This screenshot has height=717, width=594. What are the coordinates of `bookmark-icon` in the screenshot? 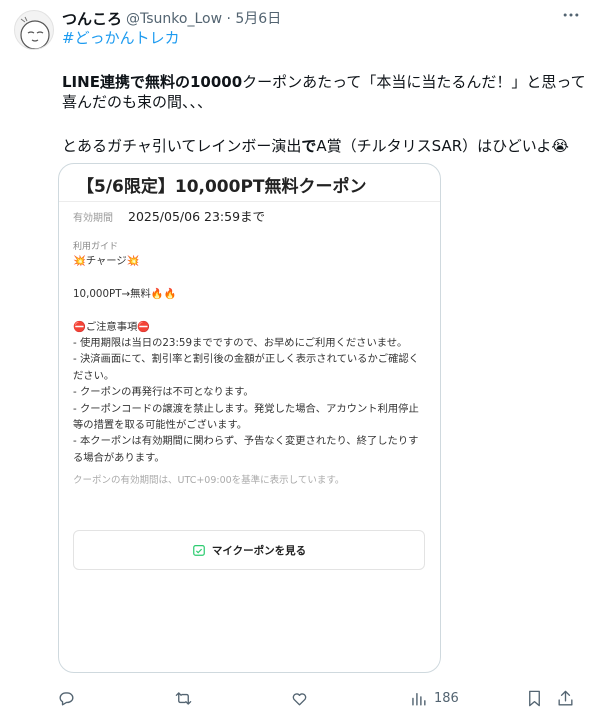 It's located at (534, 698).